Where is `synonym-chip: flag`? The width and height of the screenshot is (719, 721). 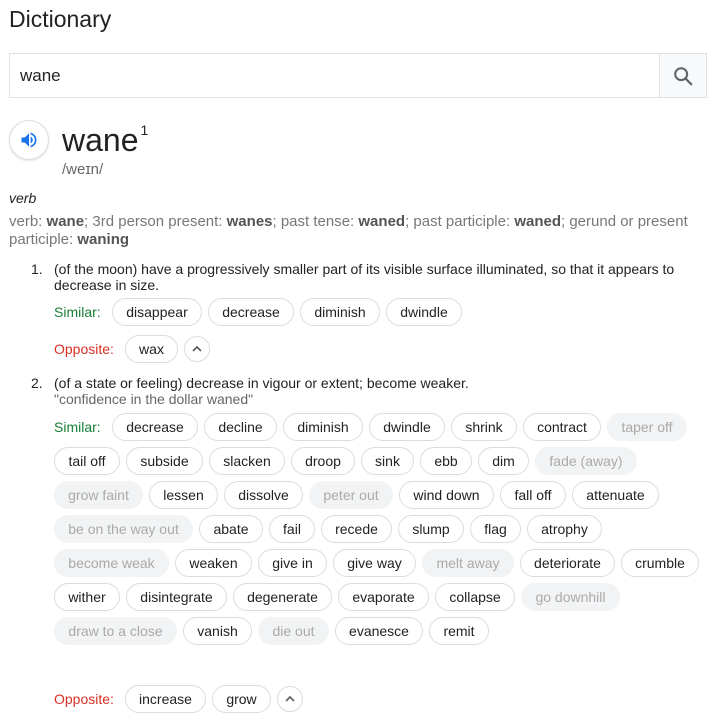
synonym-chip: flag is located at coordinates (495, 529).